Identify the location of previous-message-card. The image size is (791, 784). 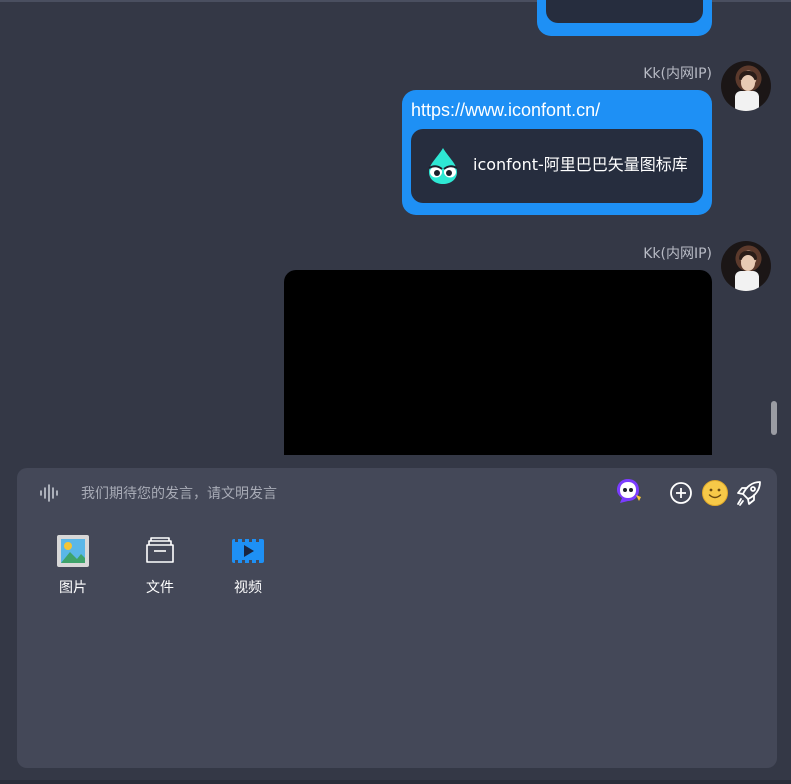
(624, 11).